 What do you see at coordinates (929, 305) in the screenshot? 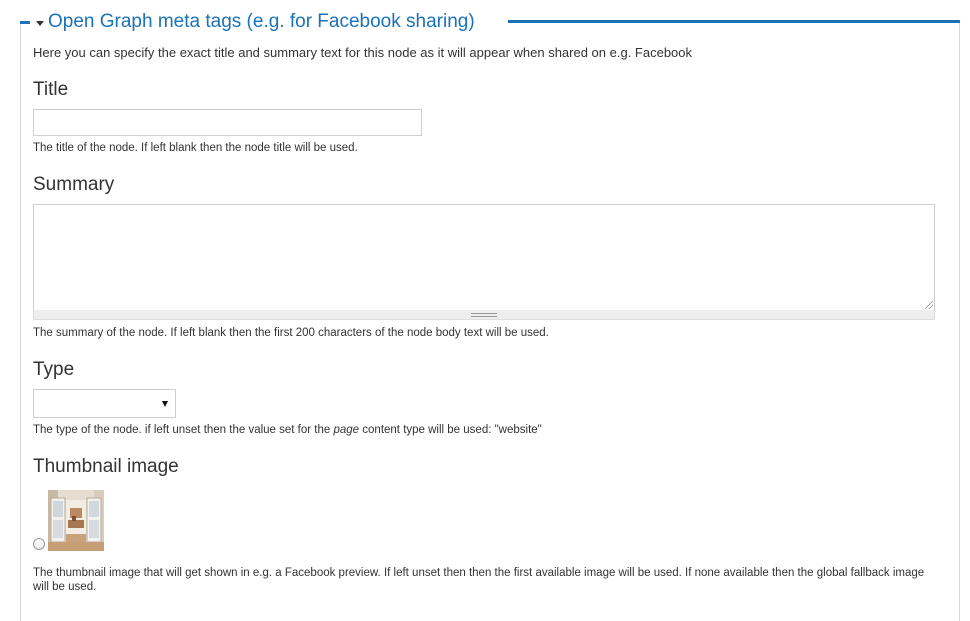
I see `resize-handle-icon` at bounding box center [929, 305].